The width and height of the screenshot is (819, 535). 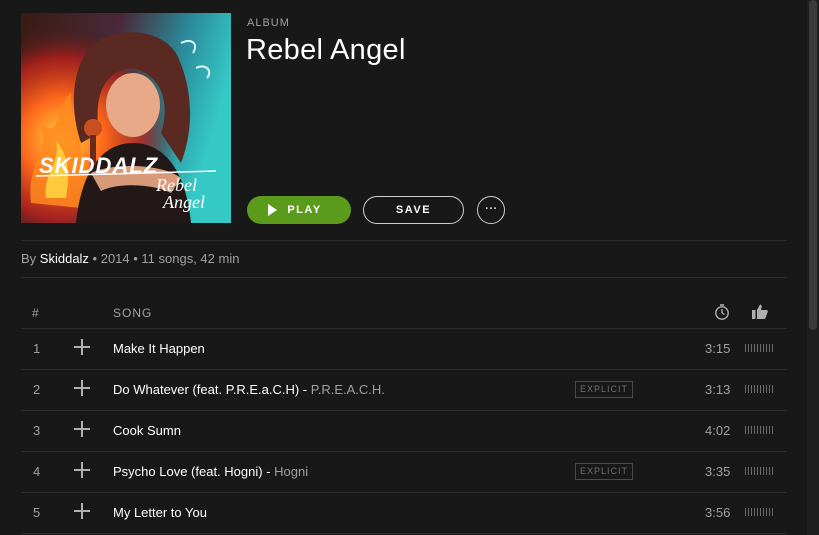 I want to click on track-number: 3, so click(x=37, y=430).